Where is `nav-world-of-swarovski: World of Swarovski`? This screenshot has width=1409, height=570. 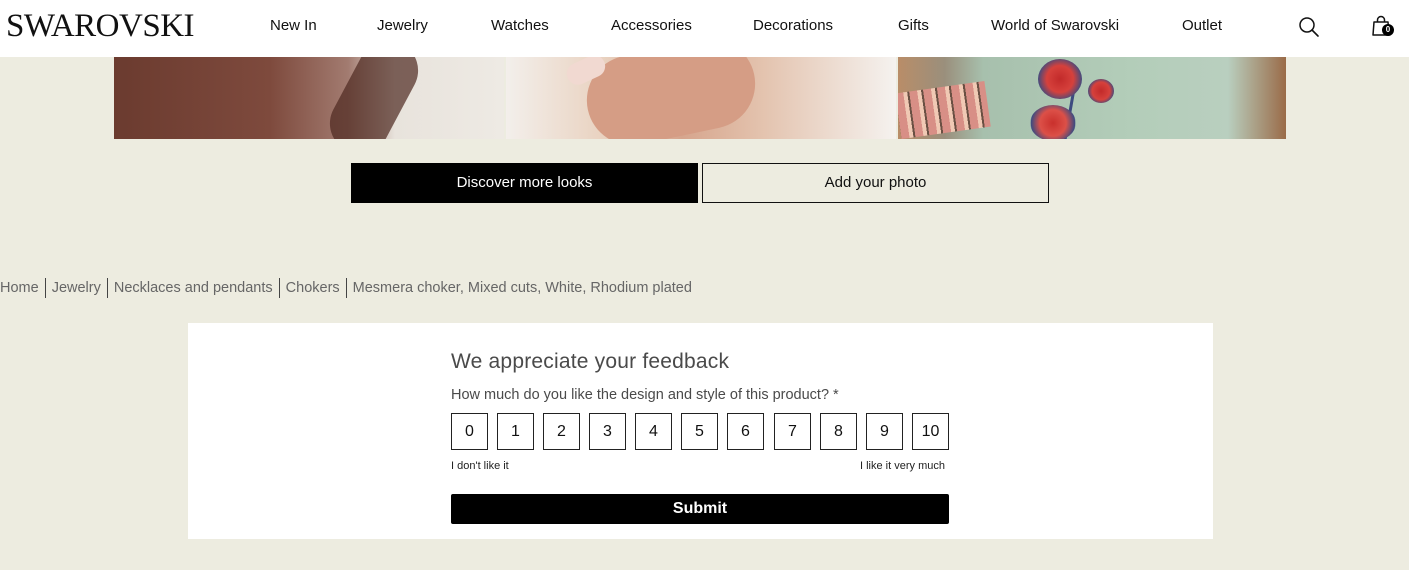 nav-world-of-swarovski: World of Swarovski is located at coordinates (1055, 26).